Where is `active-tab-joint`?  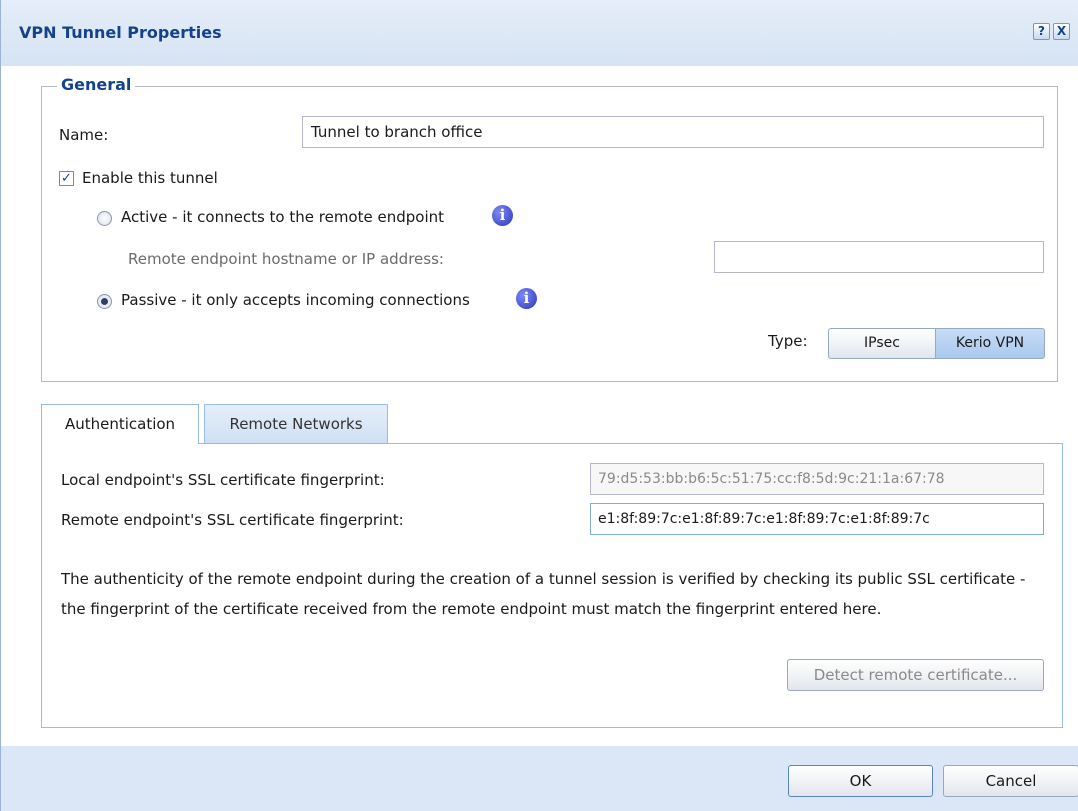 active-tab-joint is located at coordinates (120, 443).